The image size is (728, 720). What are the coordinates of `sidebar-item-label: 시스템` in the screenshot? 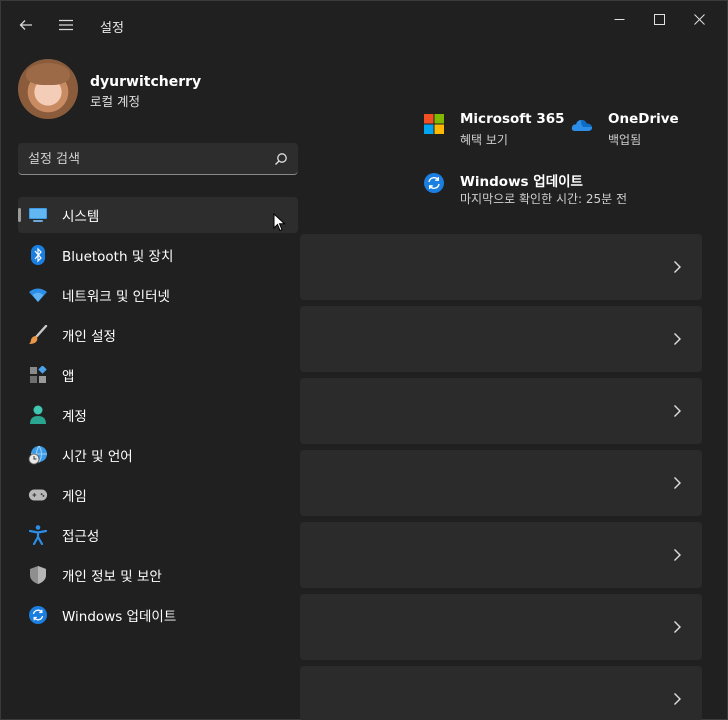 It's located at (81, 217).